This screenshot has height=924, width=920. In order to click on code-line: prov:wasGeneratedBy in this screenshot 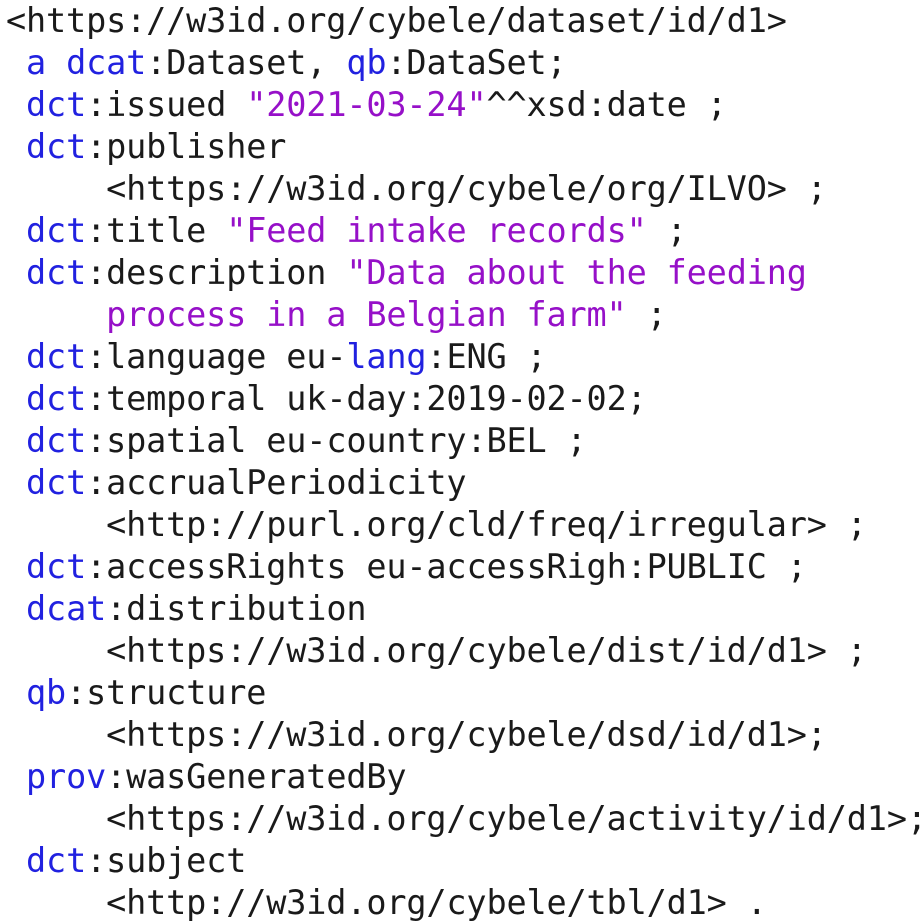, I will do `click(460, 777)`.